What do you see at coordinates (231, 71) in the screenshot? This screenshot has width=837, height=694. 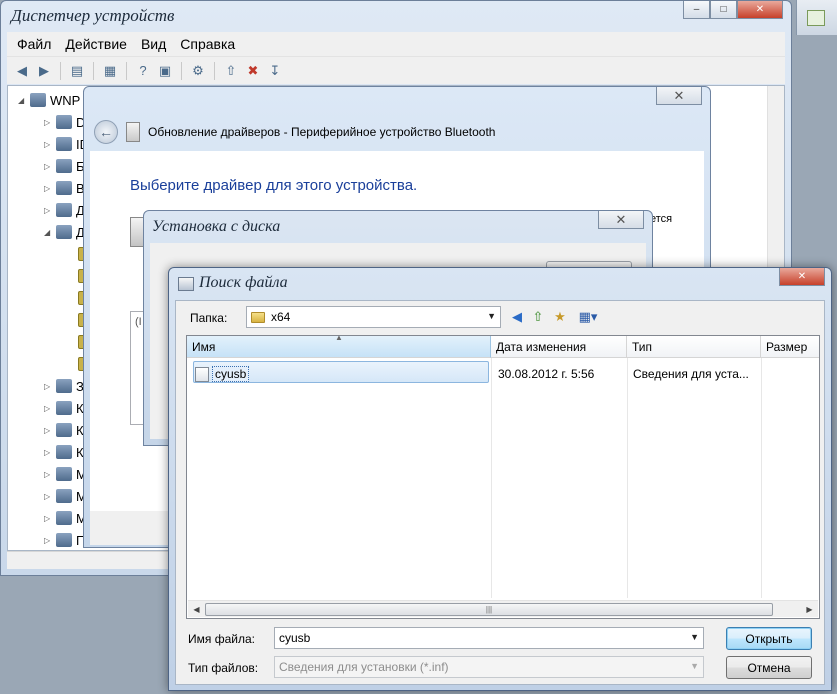 I see `update-driver-icon: ⇧` at bounding box center [231, 71].